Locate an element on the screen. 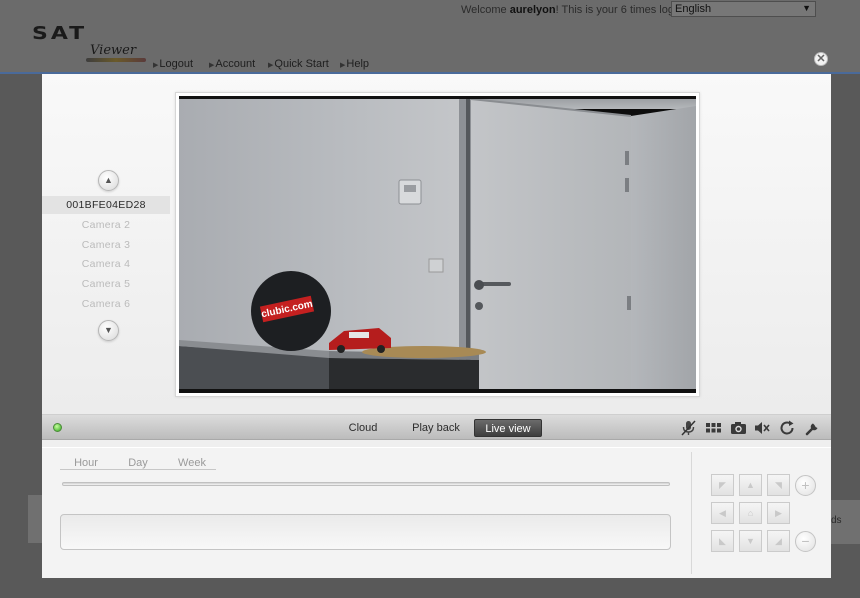  refresh-icon is located at coordinates (787, 428).